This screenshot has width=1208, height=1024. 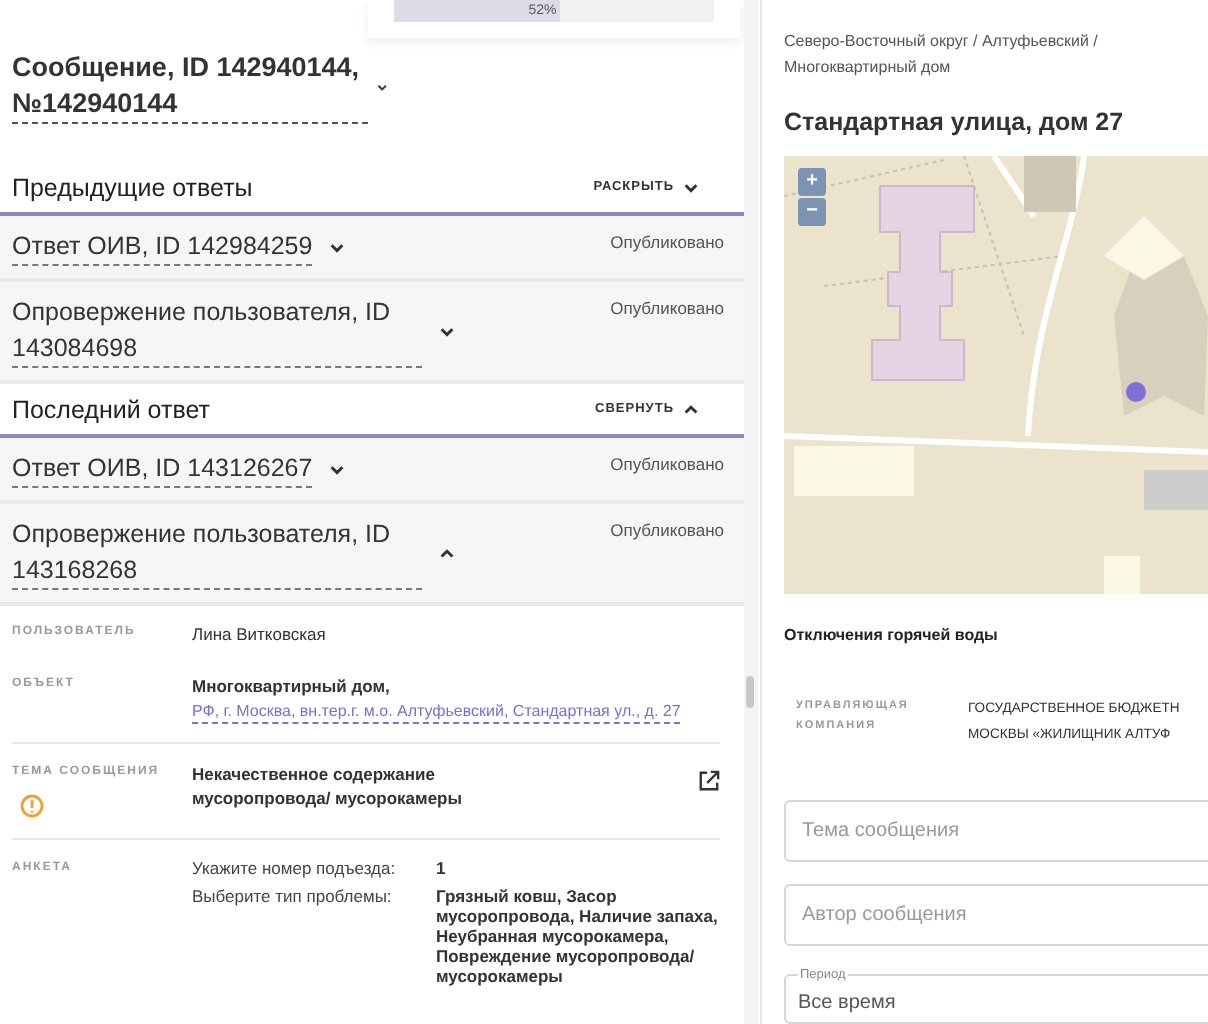 What do you see at coordinates (436, 711) in the screenshot?
I see `address-link: РФ, г. Москва, вн.тер.г. м.о. Алтуфьевский, Стандартная ул., д. 27` at bounding box center [436, 711].